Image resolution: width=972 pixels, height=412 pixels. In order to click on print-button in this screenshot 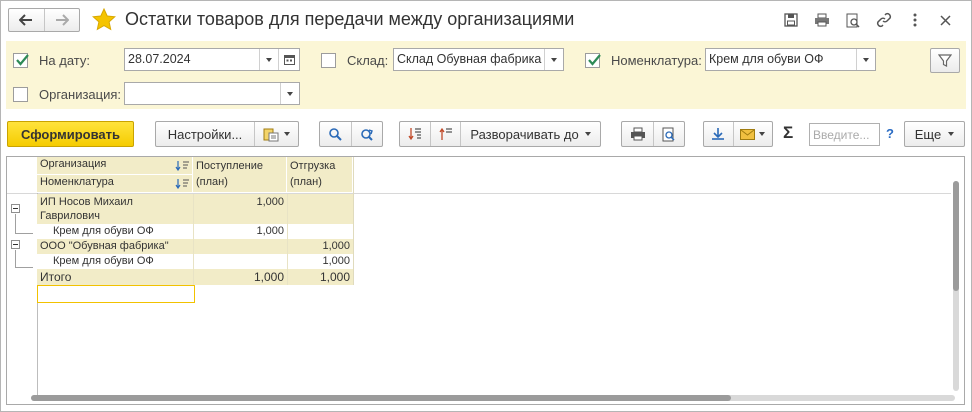, I will do `click(821, 20)`.